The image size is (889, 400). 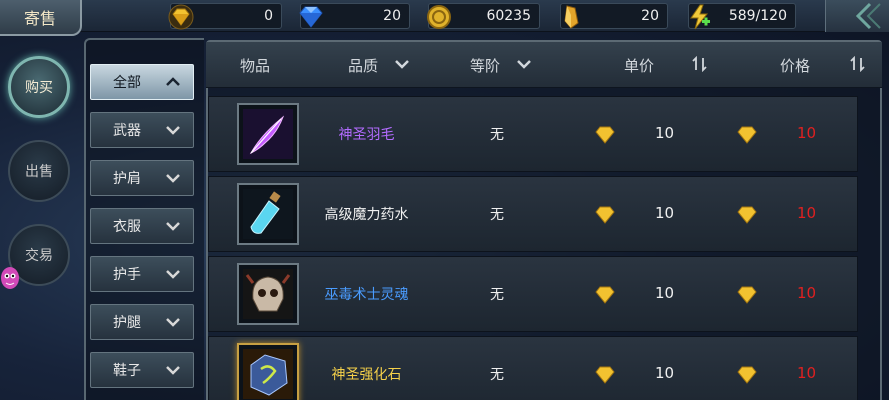 I want to click on gold-coin-icon, so click(x=439, y=17).